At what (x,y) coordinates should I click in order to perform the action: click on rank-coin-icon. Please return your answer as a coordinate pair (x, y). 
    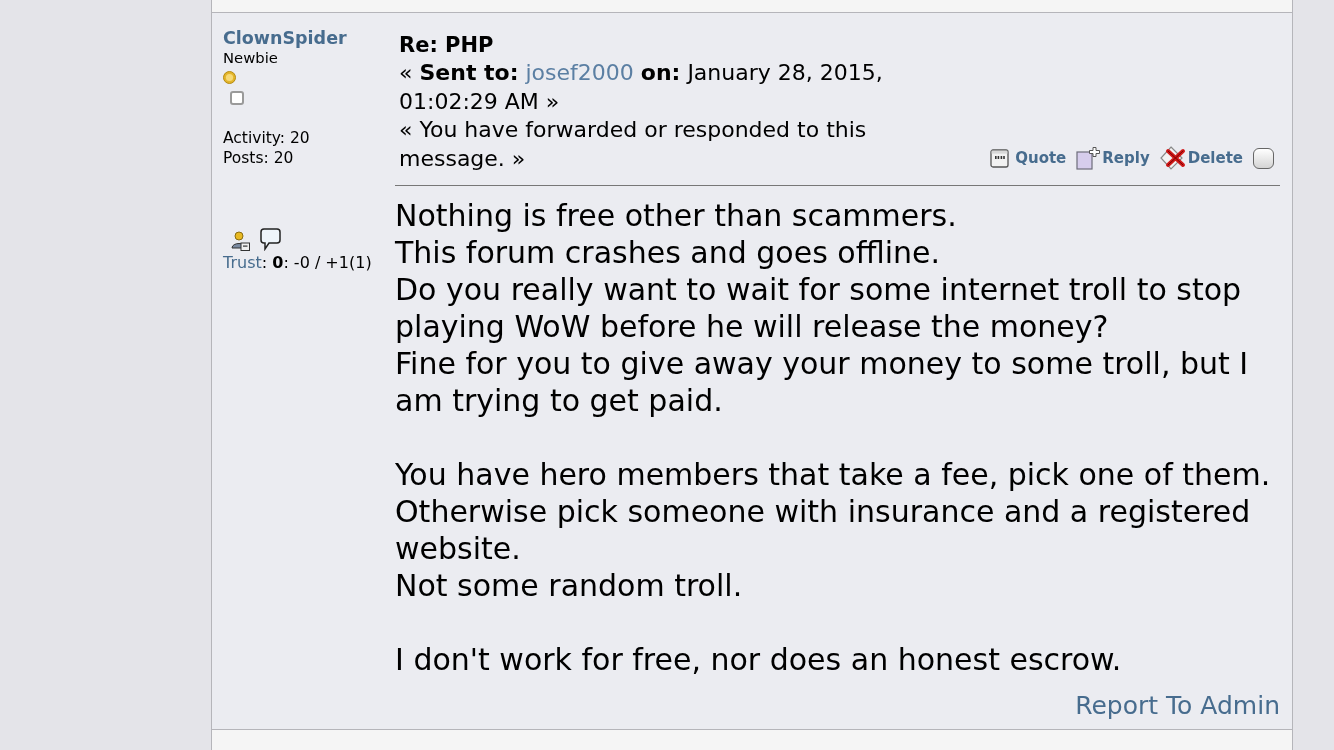
    Looking at the image, I should click on (229, 77).